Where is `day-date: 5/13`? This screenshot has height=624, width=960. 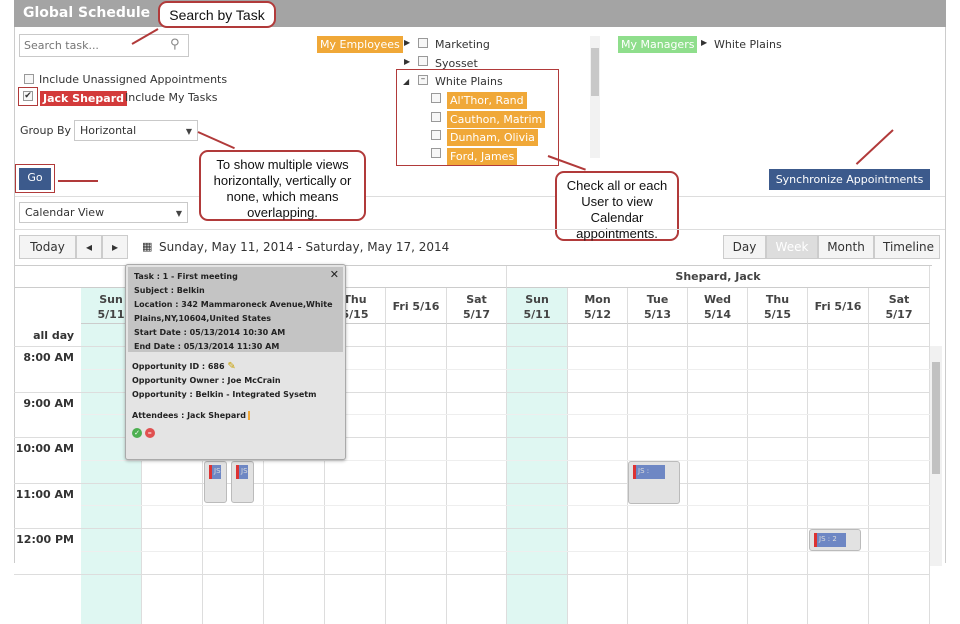
day-date: 5/13 is located at coordinates (657, 314).